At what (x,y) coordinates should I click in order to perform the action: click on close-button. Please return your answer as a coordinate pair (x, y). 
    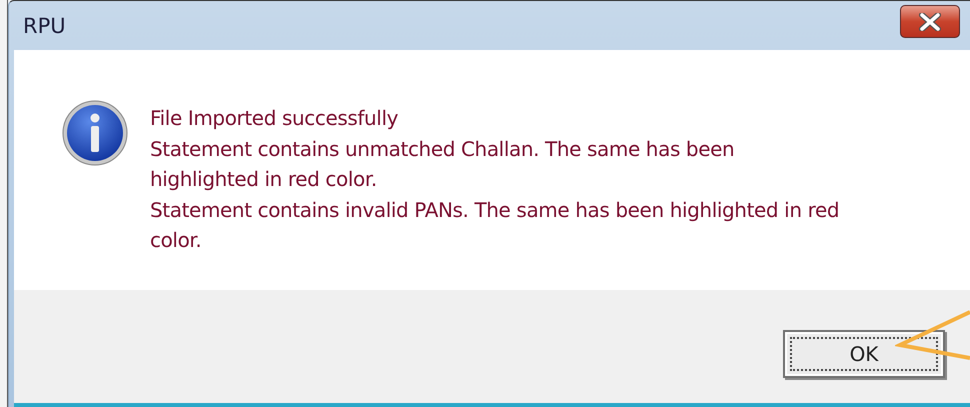
    Looking at the image, I should click on (930, 21).